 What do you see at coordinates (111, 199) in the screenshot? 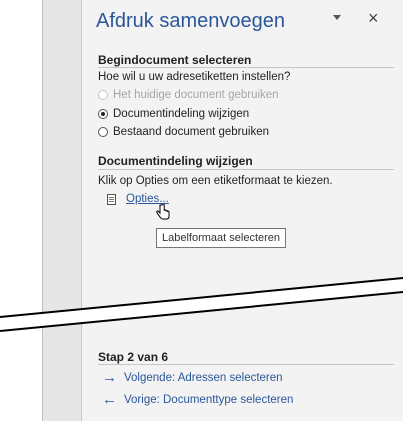
I see `document-icon` at bounding box center [111, 199].